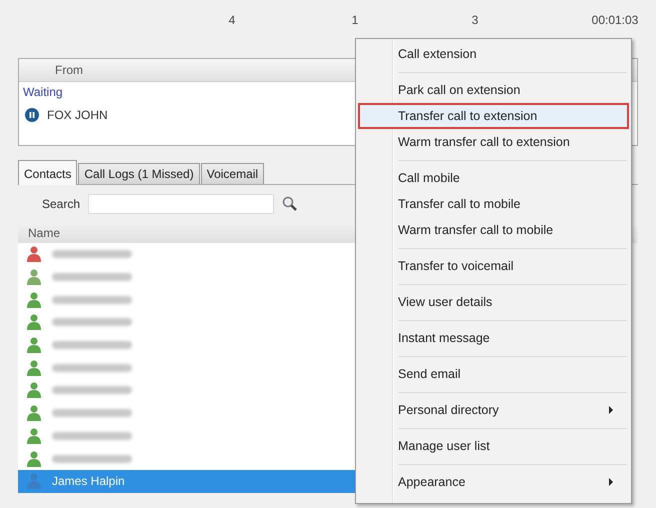  I want to click on menu-item: Appearance, so click(493, 482).